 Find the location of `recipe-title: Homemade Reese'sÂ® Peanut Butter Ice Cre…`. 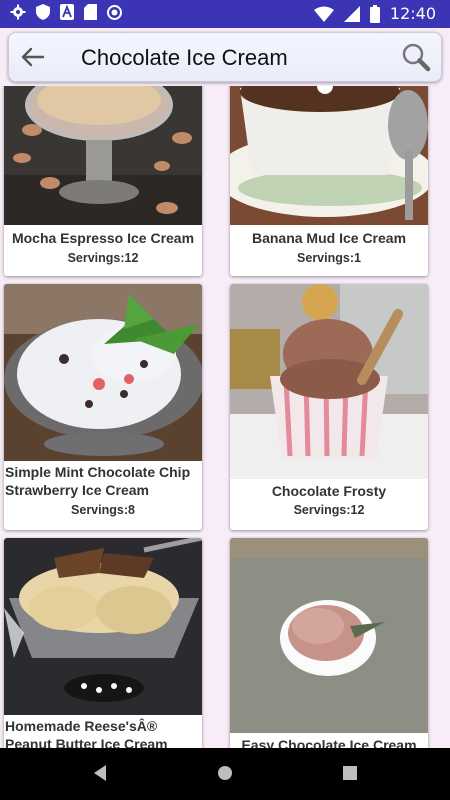

recipe-title: Homemade Reese'sÂ® Peanut Butter Ice Cre… is located at coordinates (86, 733).